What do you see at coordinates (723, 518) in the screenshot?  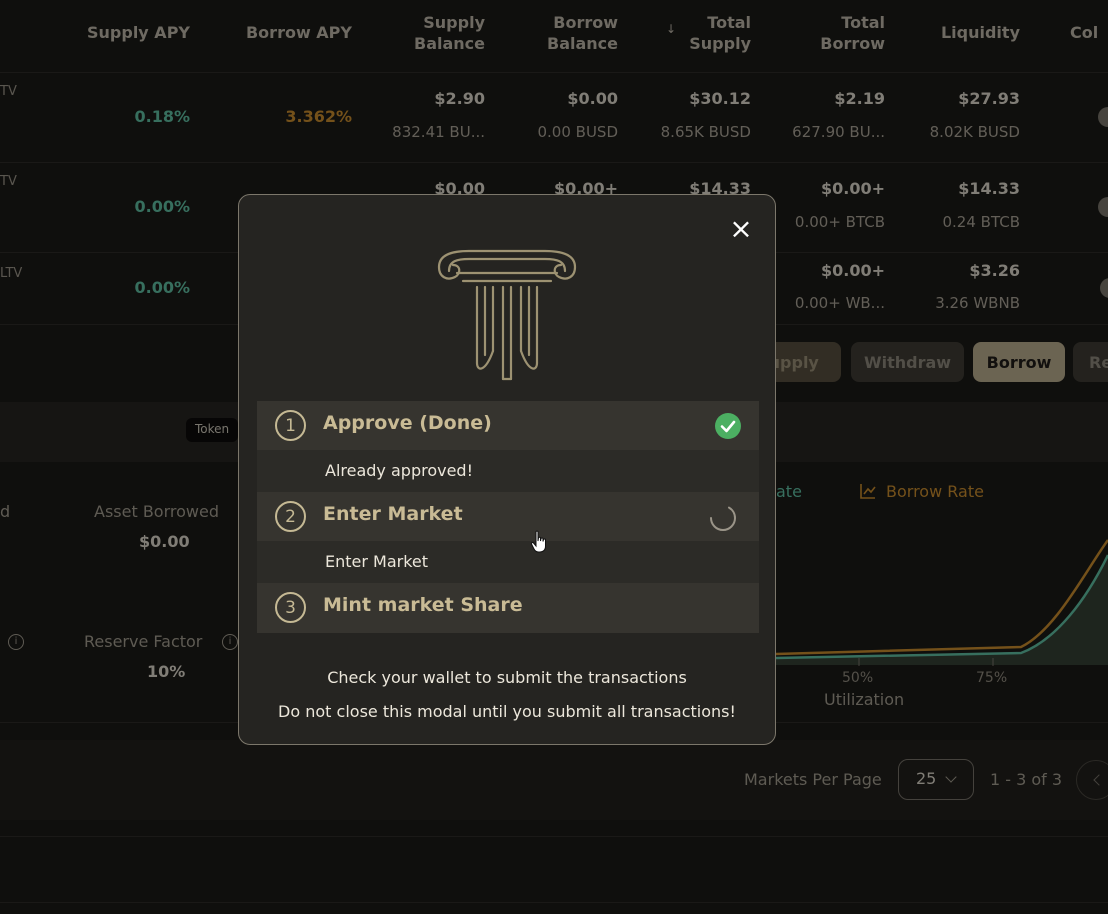 I see `loading-spinner-icon` at bounding box center [723, 518].